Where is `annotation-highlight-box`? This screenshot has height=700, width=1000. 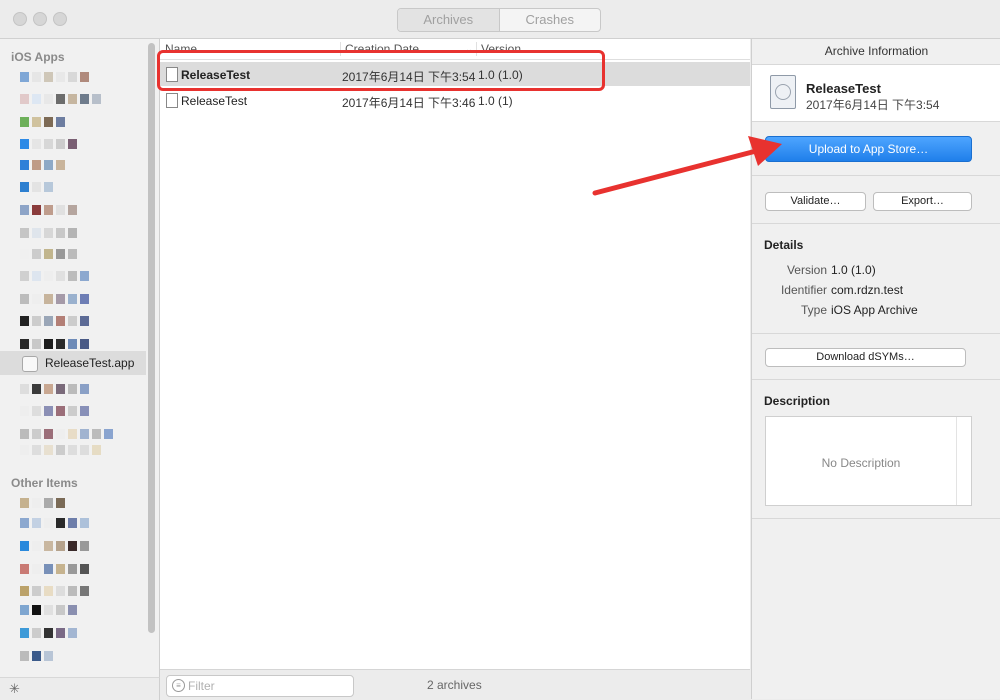
annotation-highlight-box is located at coordinates (381, 70).